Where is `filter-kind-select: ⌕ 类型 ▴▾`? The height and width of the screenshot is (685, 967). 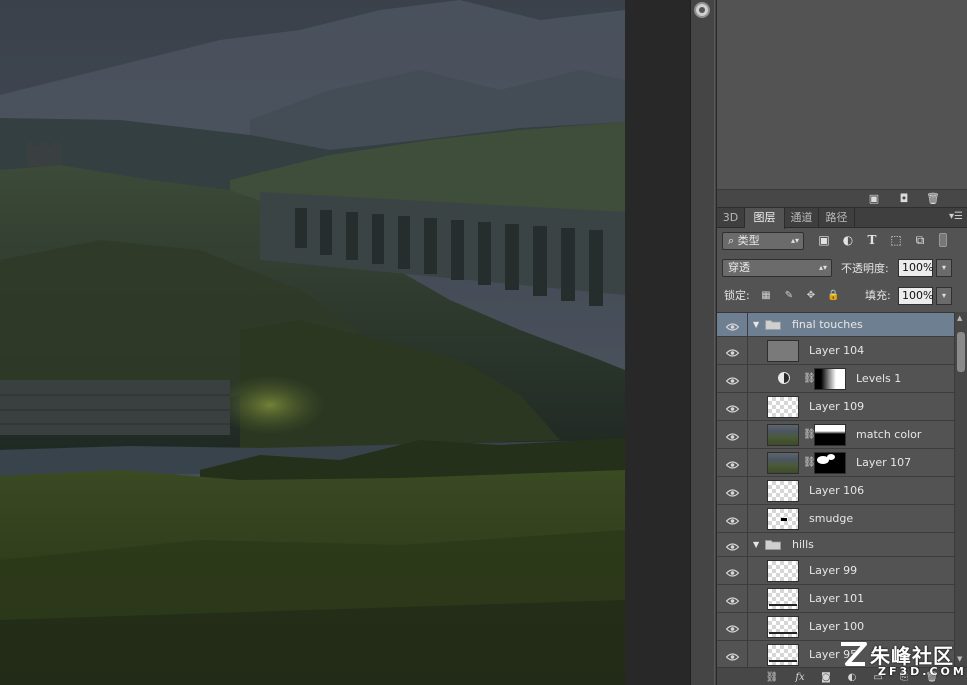
filter-kind-select: ⌕ 类型 ▴▾ is located at coordinates (763, 241).